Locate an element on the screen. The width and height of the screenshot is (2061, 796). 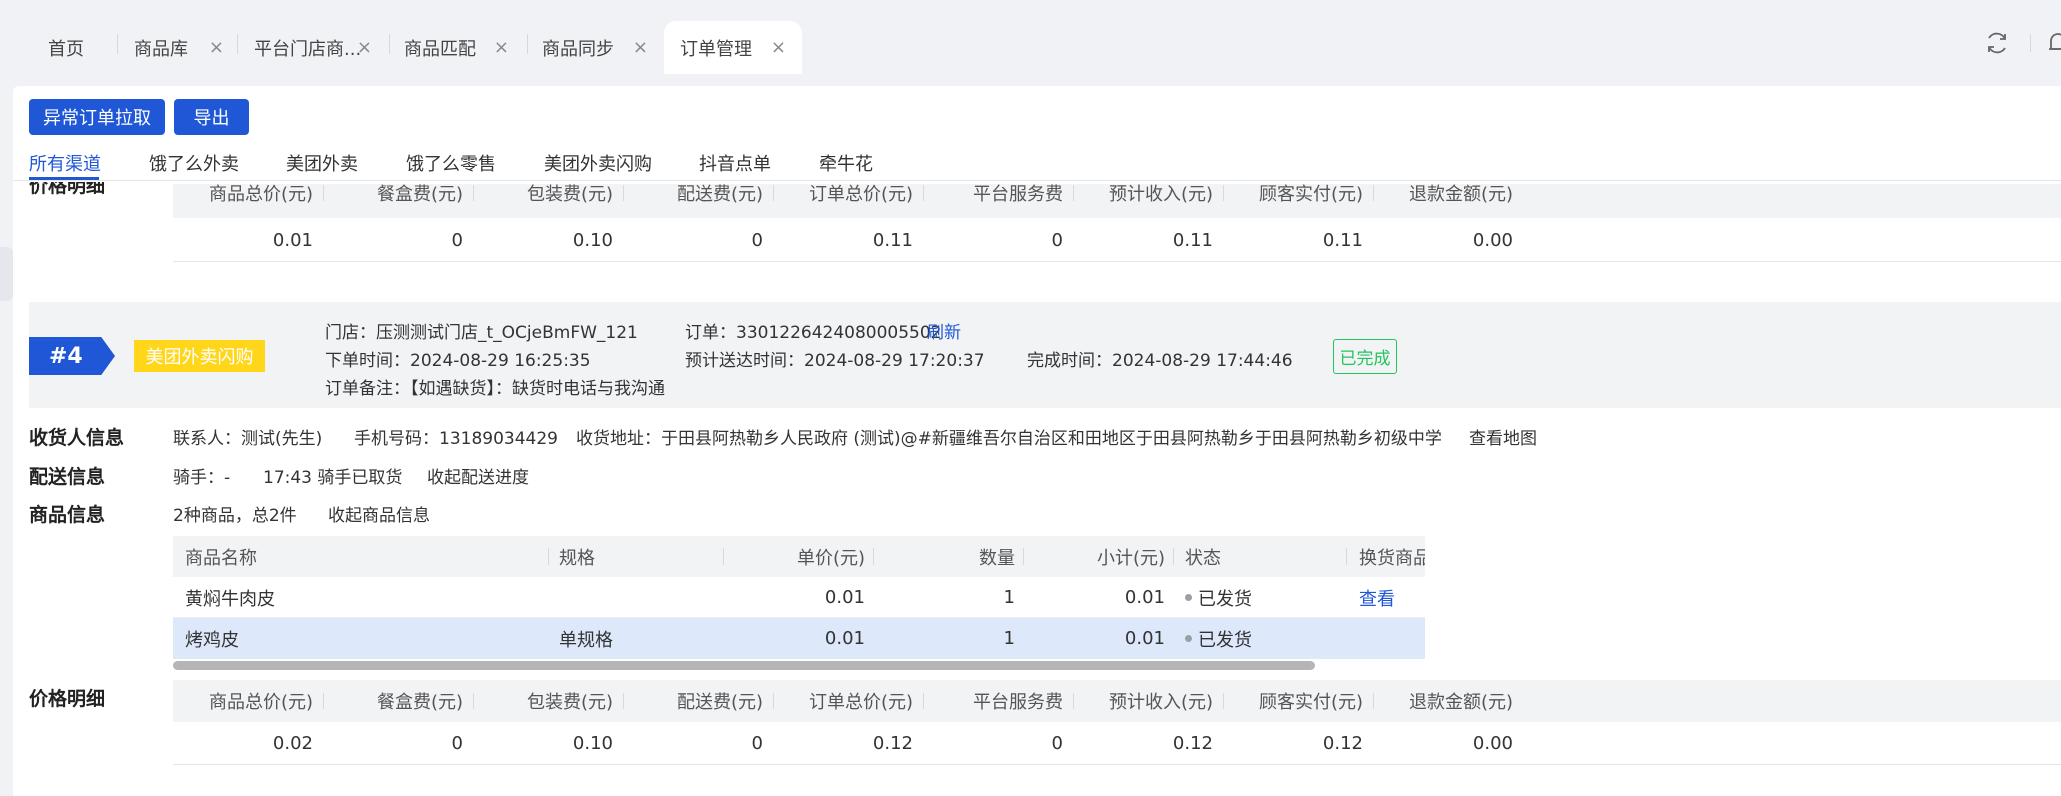
goods-summary-link: 2种商品，总2件 is located at coordinates (235, 513).